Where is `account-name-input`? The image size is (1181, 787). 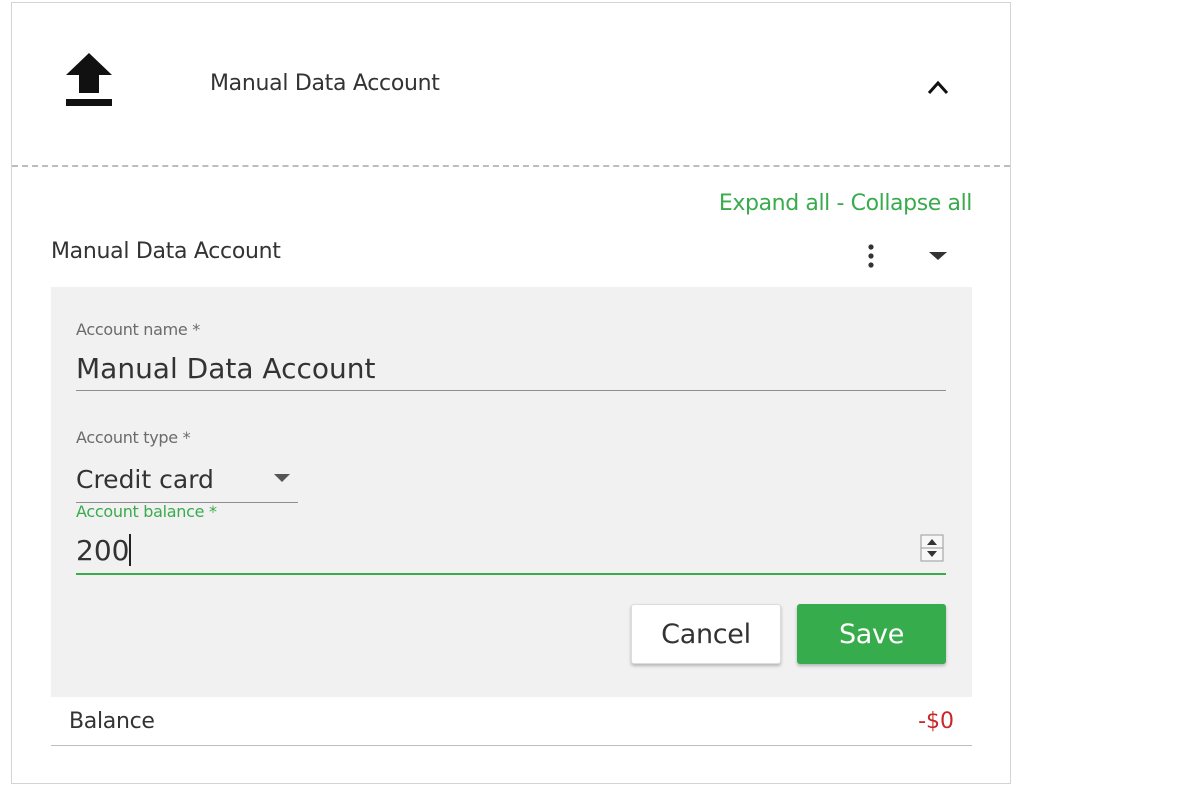 account-name-input is located at coordinates (511, 368).